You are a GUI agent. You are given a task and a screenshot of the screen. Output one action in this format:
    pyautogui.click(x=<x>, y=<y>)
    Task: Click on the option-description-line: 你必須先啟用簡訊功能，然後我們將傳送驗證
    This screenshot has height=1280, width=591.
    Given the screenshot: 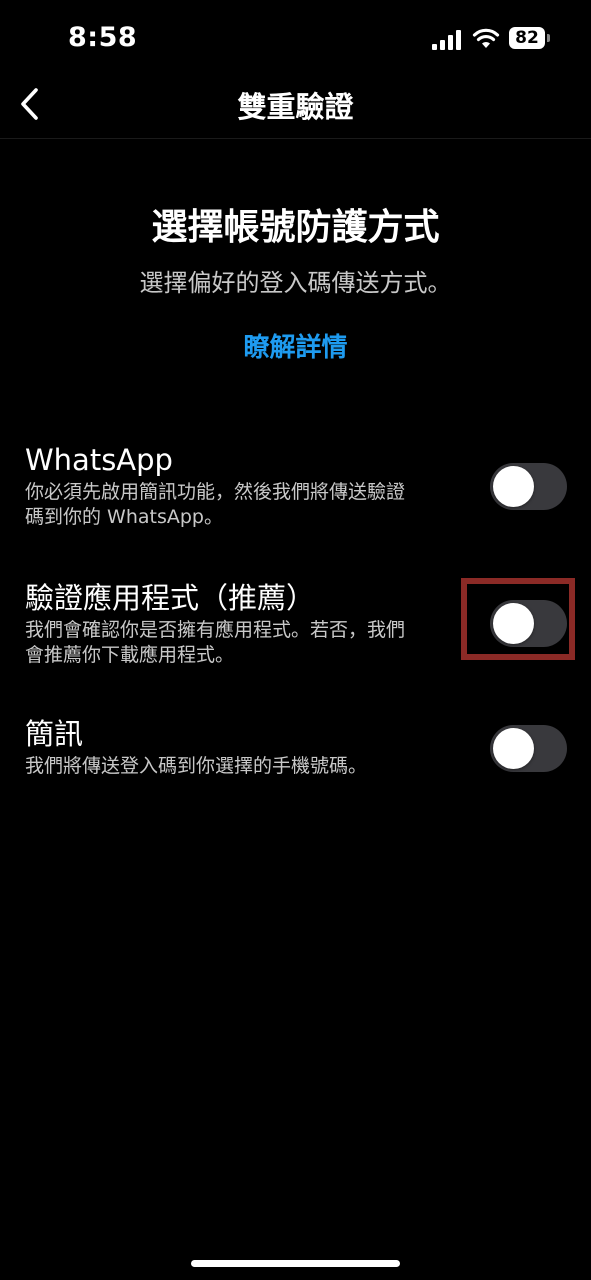 What is the action you would take?
    pyautogui.click(x=215, y=492)
    